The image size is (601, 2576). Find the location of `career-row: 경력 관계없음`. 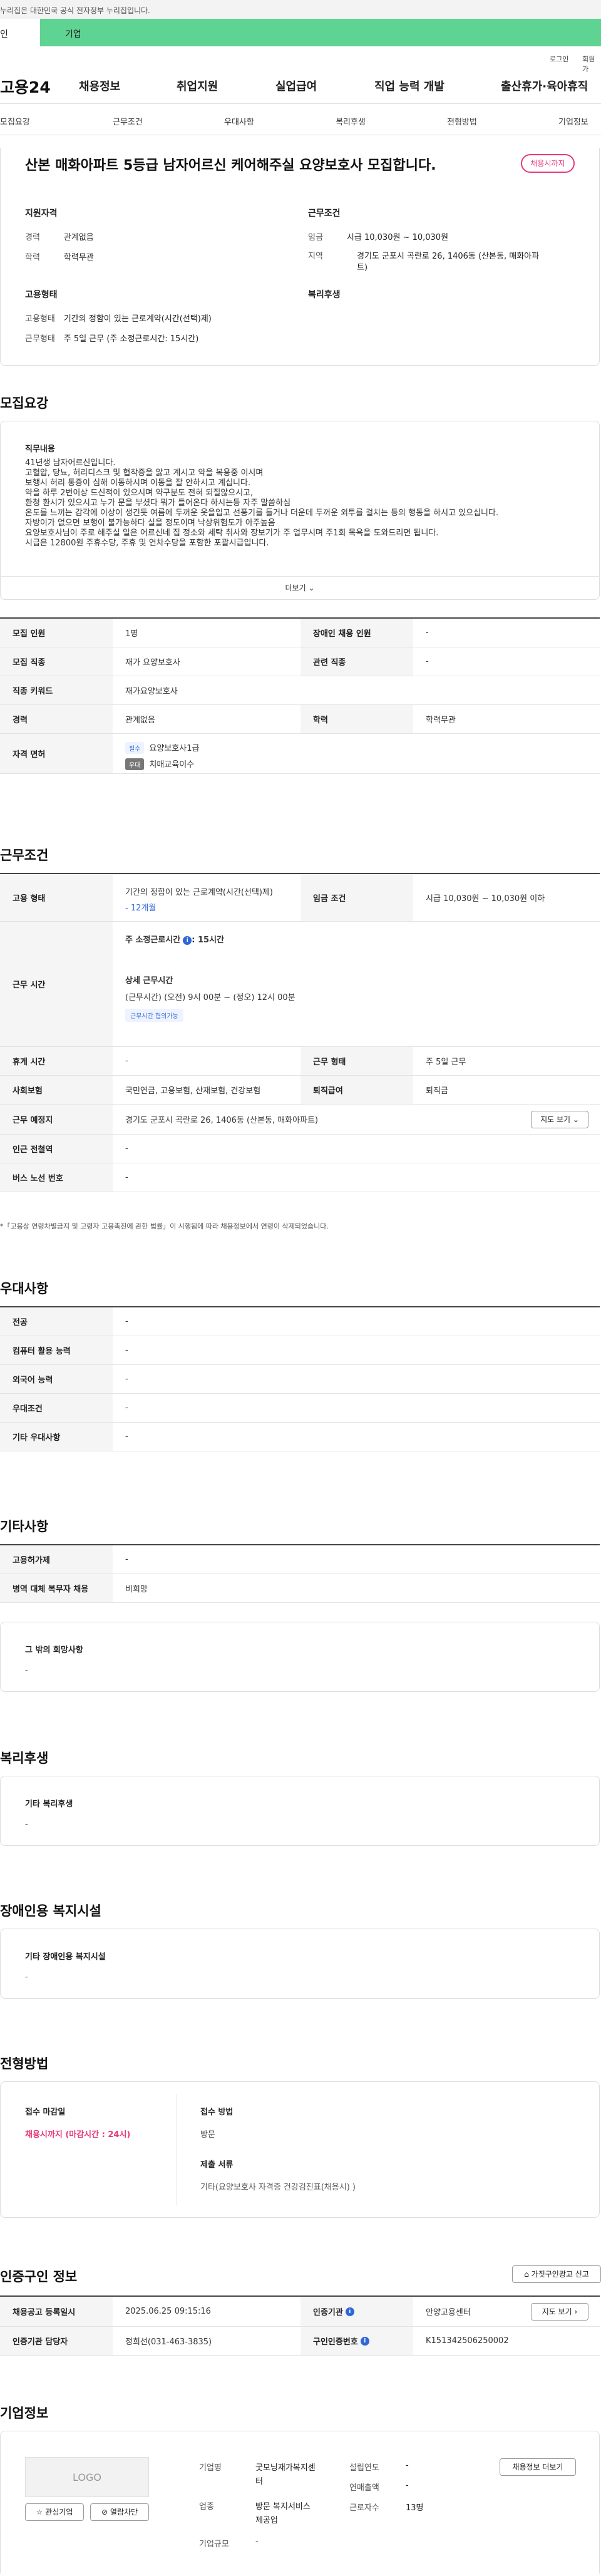

career-row: 경력 관계없음 is located at coordinates (60, 236).